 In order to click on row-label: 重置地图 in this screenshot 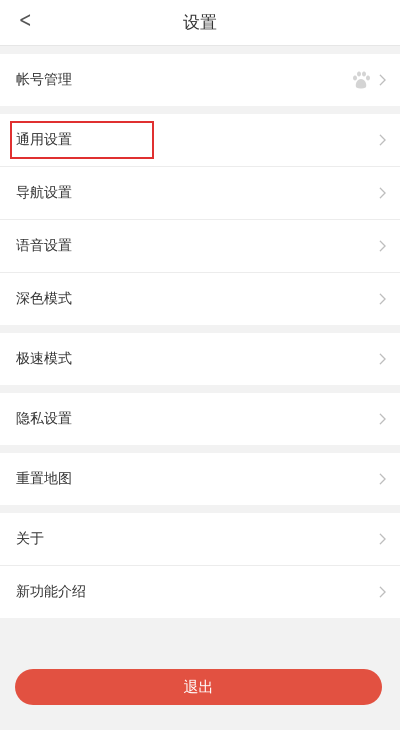, I will do `click(44, 479)`.